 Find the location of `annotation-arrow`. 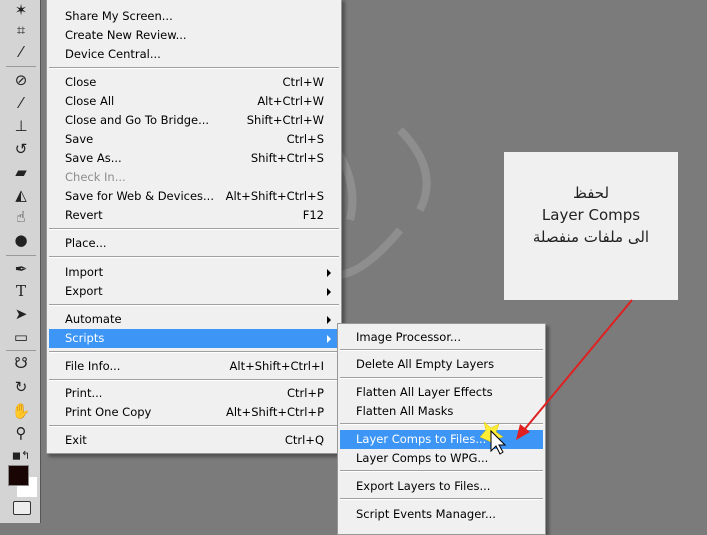

annotation-arrow is located at coordinates (556, 377).